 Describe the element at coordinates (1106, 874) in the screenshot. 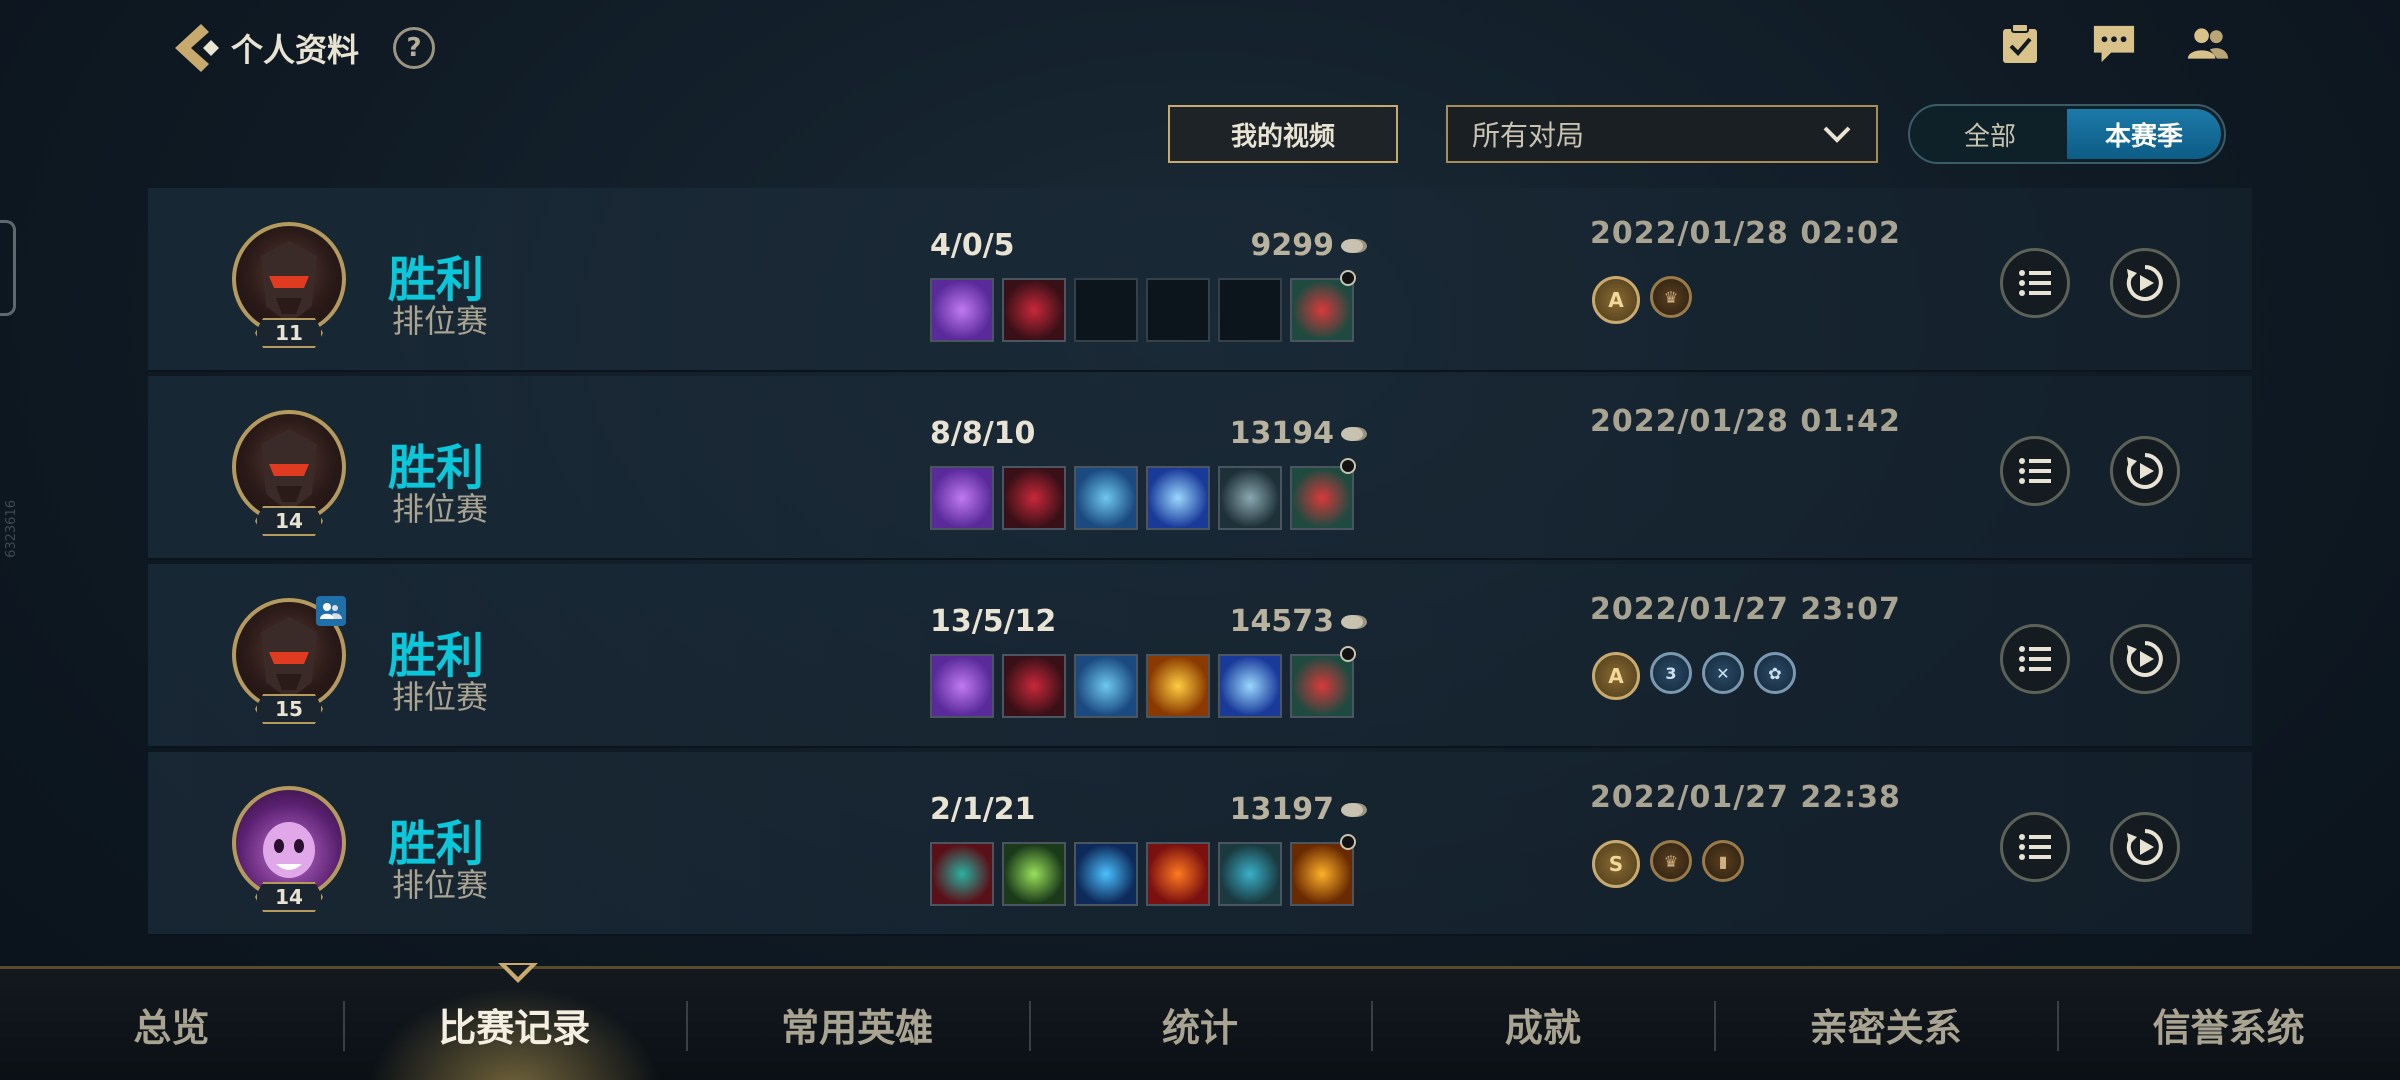

I see `blue-dragon-item-icon` at that location.